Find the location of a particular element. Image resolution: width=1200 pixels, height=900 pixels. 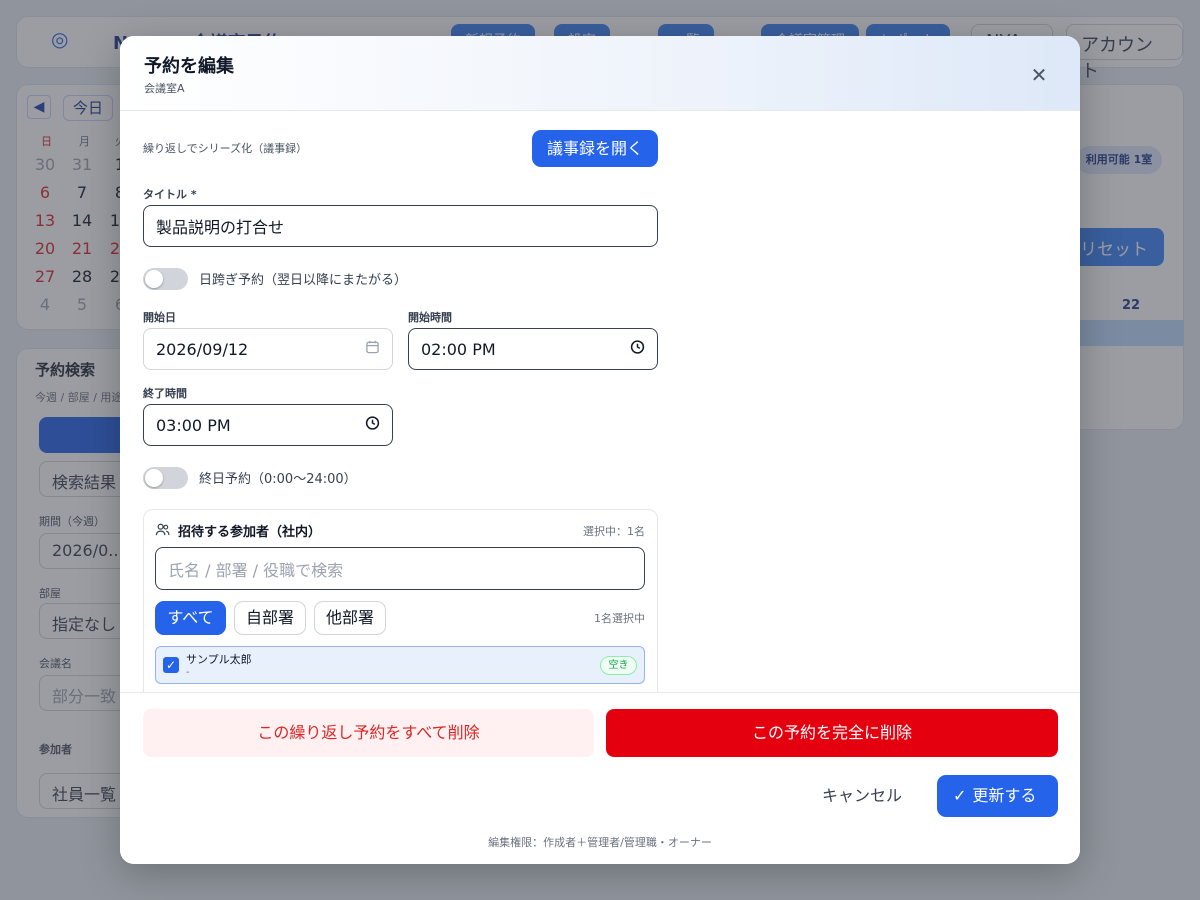

start-date-input: 2026/09/12 is located at coordinates (268, 349).